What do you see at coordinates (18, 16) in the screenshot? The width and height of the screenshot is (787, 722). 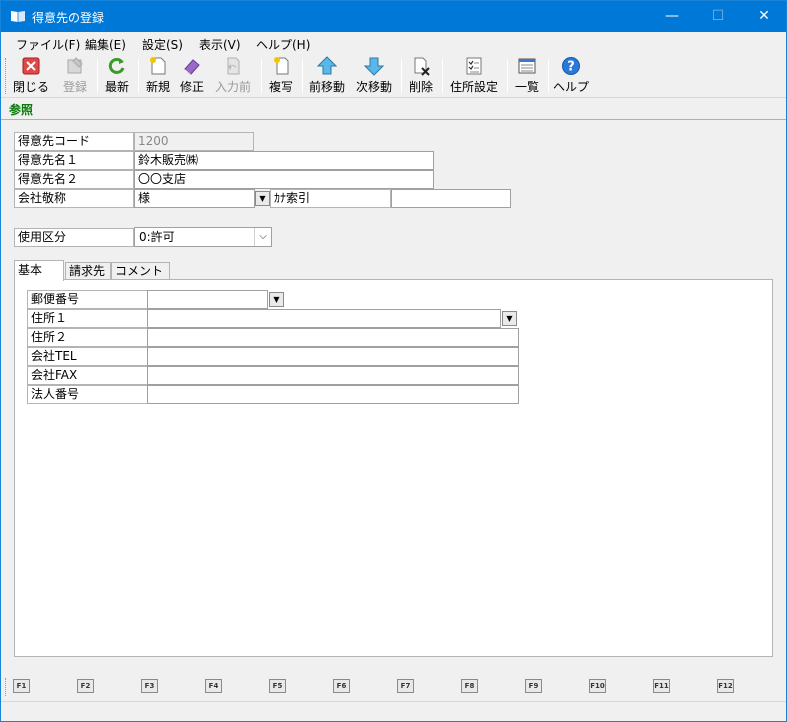 I see `app-icon` at bounding box center [18, 16].